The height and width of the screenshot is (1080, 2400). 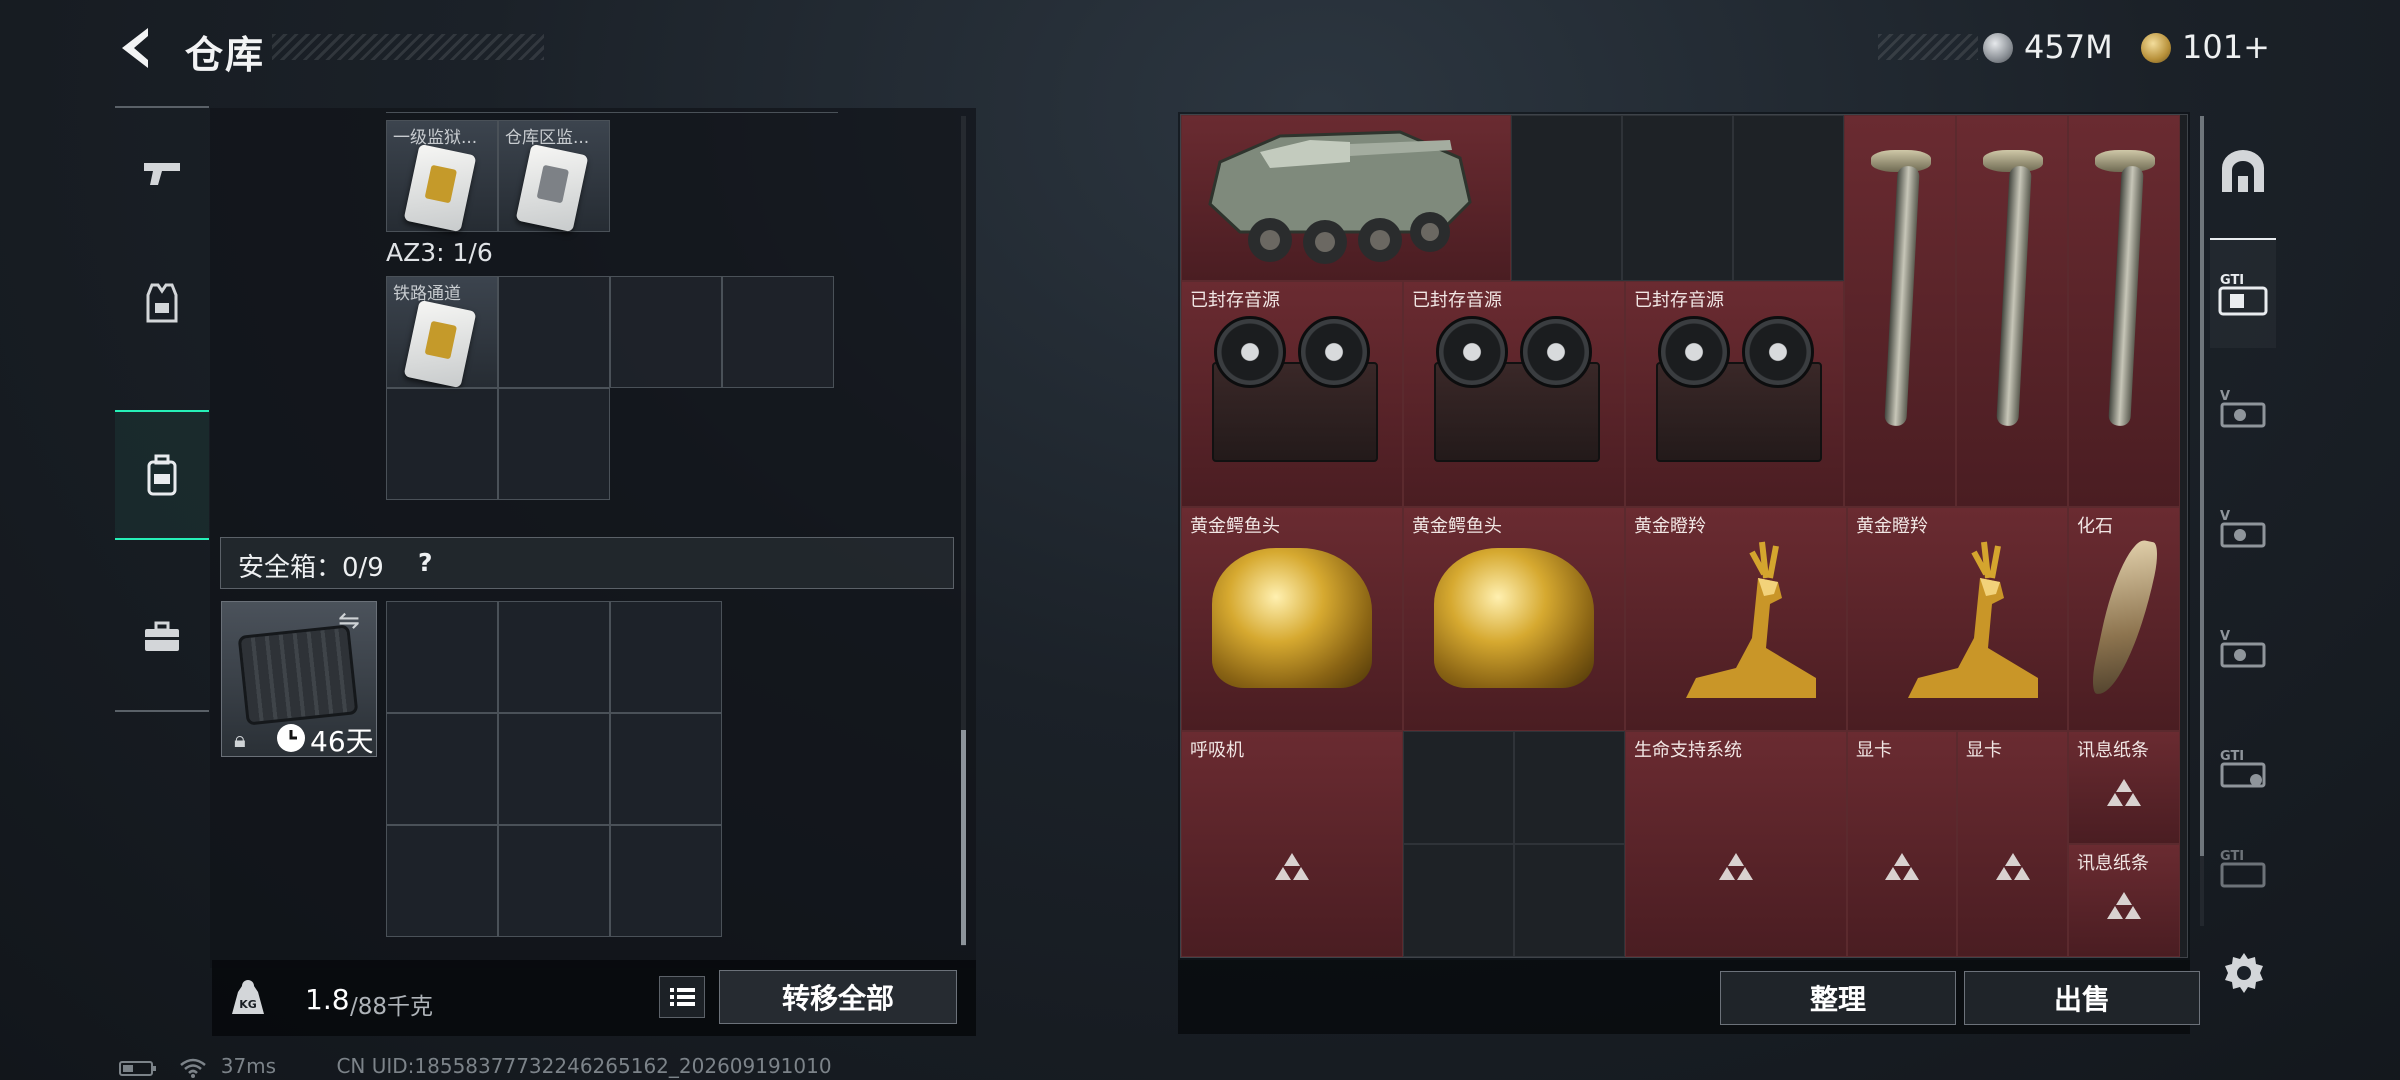 What do you see at coordinates (427, 294) in the screenshot?
I see `item-label: 铁路通道` at bounding box center [427, 294].